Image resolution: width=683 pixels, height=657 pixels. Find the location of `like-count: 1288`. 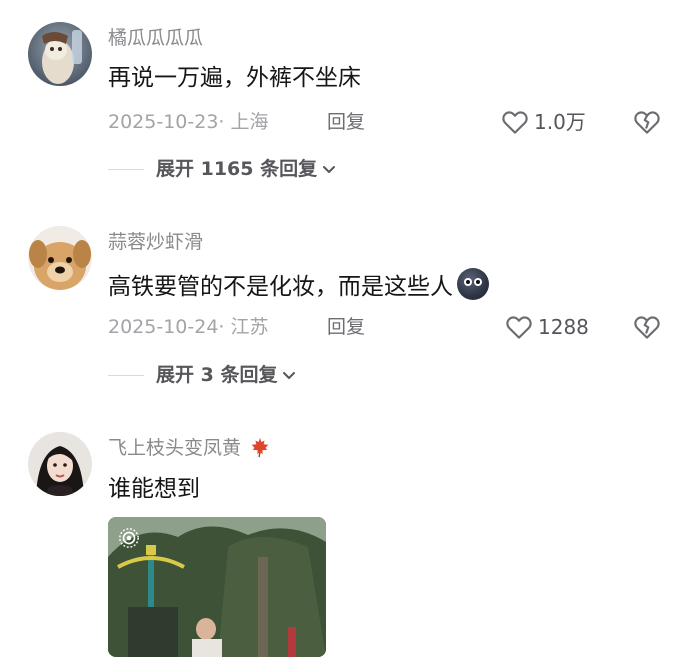

like-count: 1288 is located at coordinates (563, 327).